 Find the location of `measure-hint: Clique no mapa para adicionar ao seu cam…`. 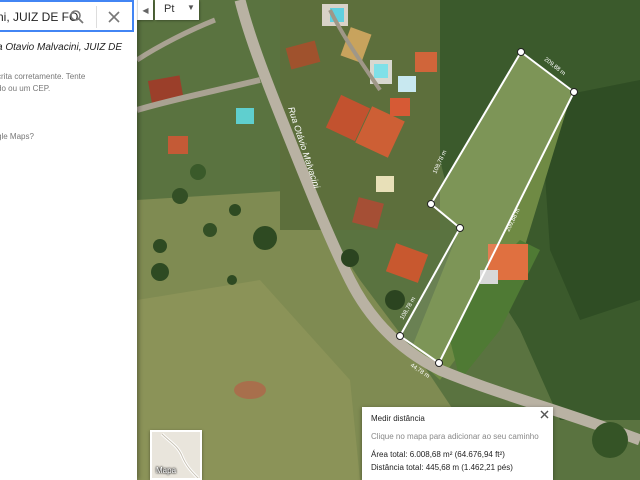

measure-hint: Clique no mapa para adicionar ao seu cam… is located at coordinates (455, 436).